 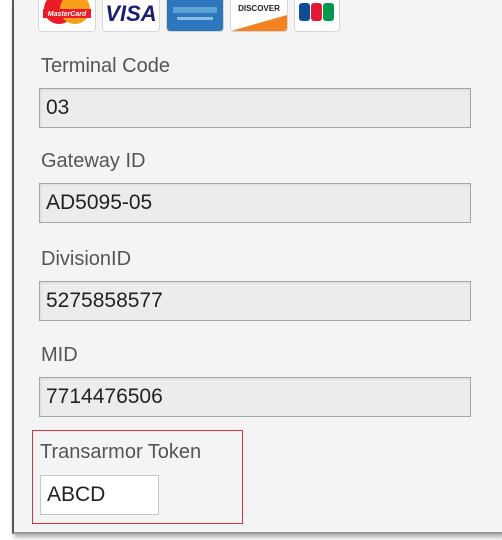 I want to click on gateway-id-label: Gateway ID, so click(x=93, y=161).